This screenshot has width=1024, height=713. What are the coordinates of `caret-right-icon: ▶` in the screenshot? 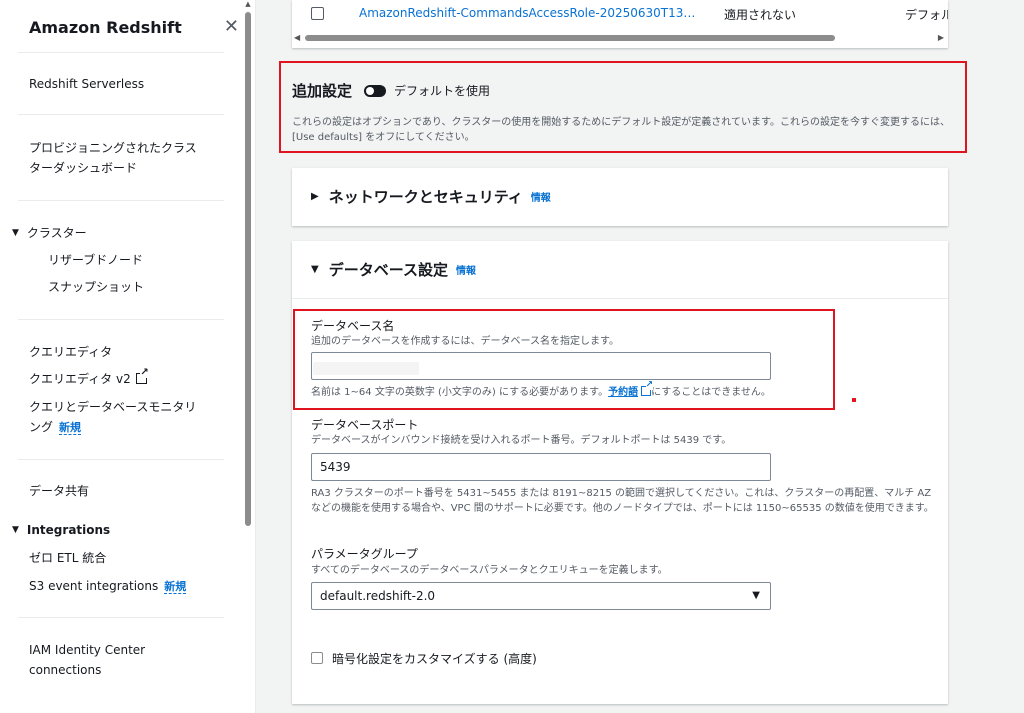 It's located at (315, 196).